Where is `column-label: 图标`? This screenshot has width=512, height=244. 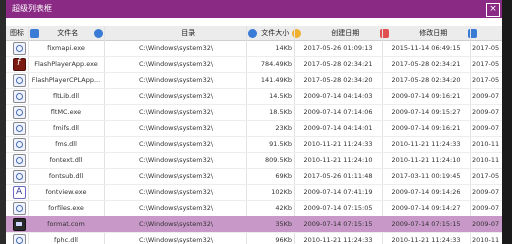 column-label: 图标 is located at coordinates (17, 33).